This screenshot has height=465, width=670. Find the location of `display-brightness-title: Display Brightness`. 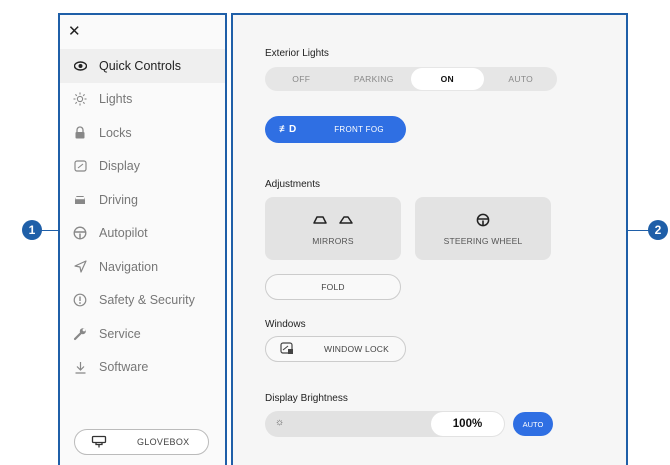

display-brightness-title: Display Brightness is located at coordinates (306, 398).